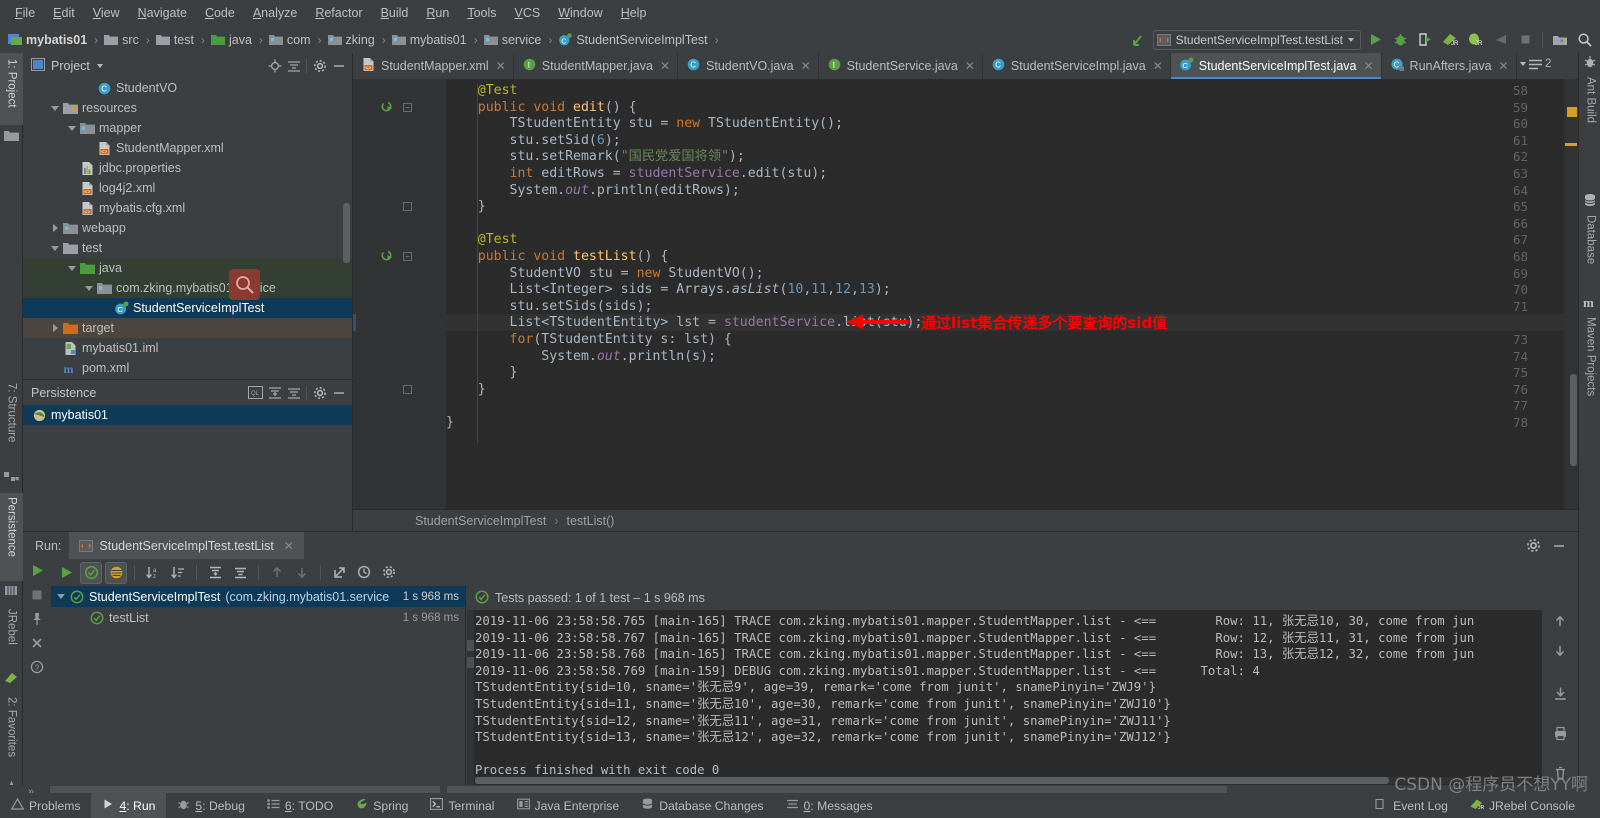 The image size is (1600, 818). Describe the element at coordinates (11, 636) in the screenshot. I see `sidebar-item-jrebel: JRebel` at that location.